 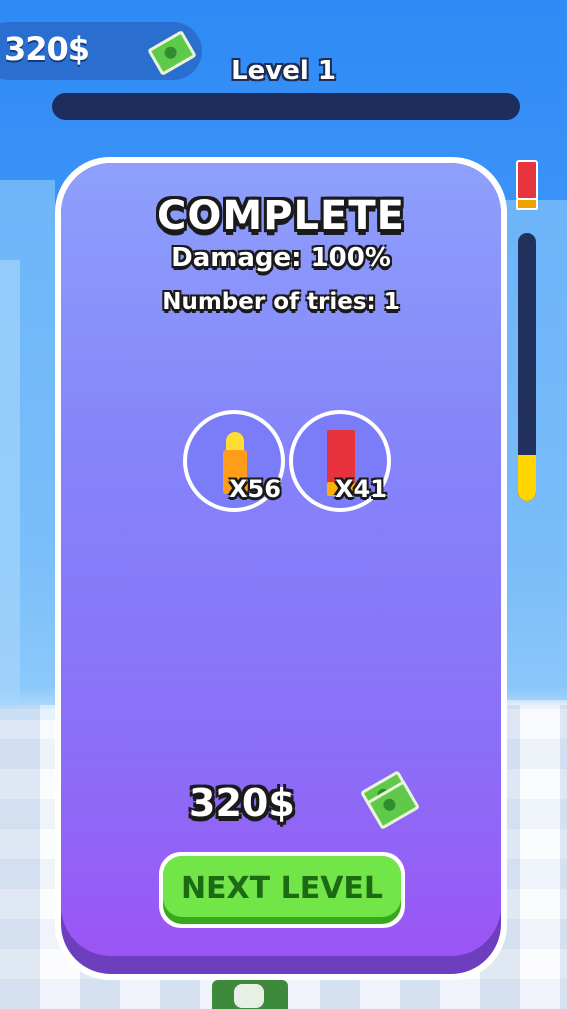 What do you see at coordinates (281, 302) in the screenshot?
I see `tries-stat: Number of tries: 1` at bounding box center [281, 302].